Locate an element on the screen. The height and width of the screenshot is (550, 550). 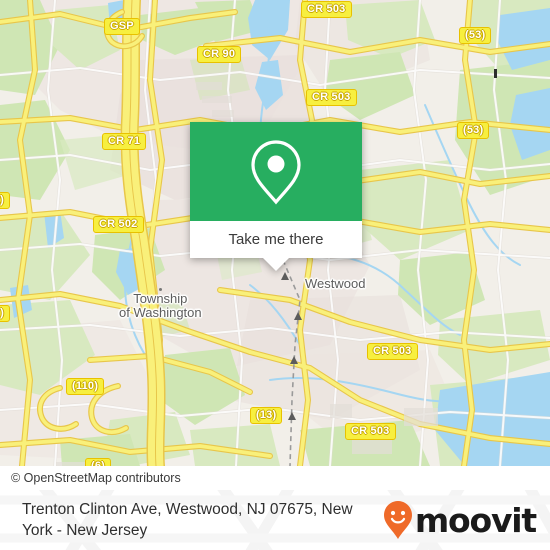
take-me-there-label: Take me there is located at coordinates (276, 239).